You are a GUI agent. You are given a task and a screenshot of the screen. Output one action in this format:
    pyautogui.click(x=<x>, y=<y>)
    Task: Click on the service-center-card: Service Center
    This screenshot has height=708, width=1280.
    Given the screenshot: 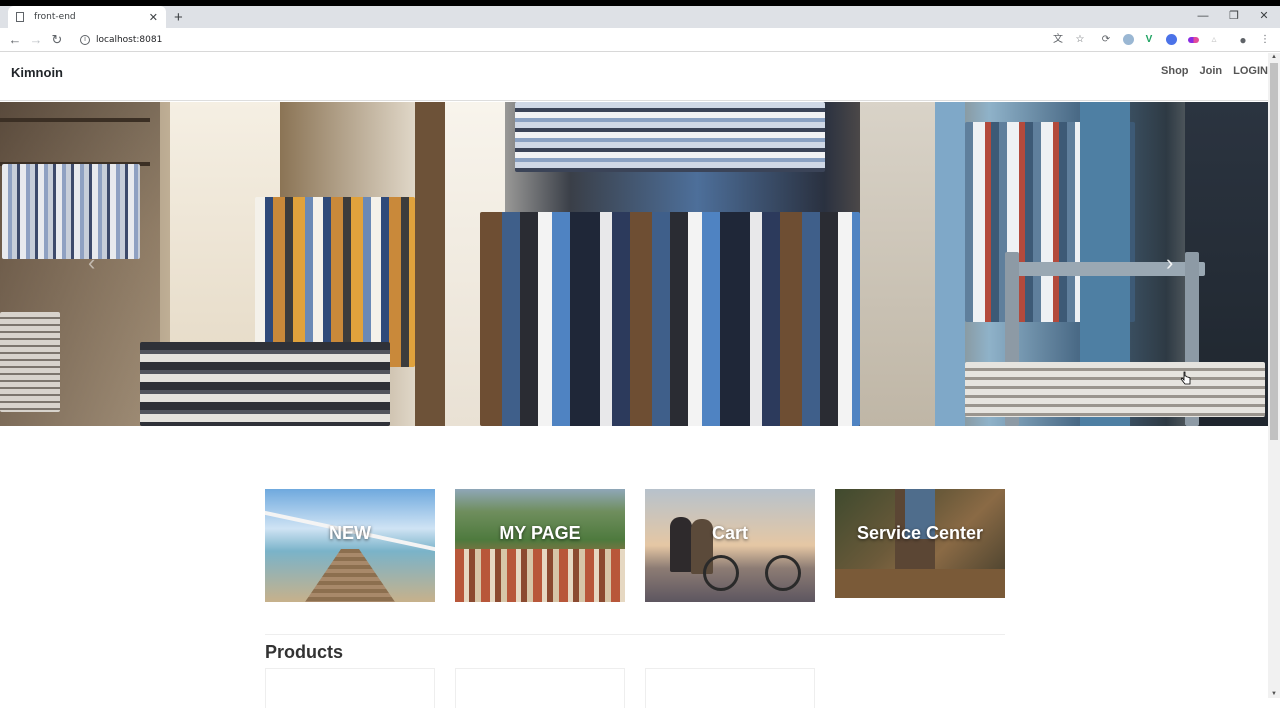 What is the action you would take?
    pyautogui.click(x=920, y=543)
    